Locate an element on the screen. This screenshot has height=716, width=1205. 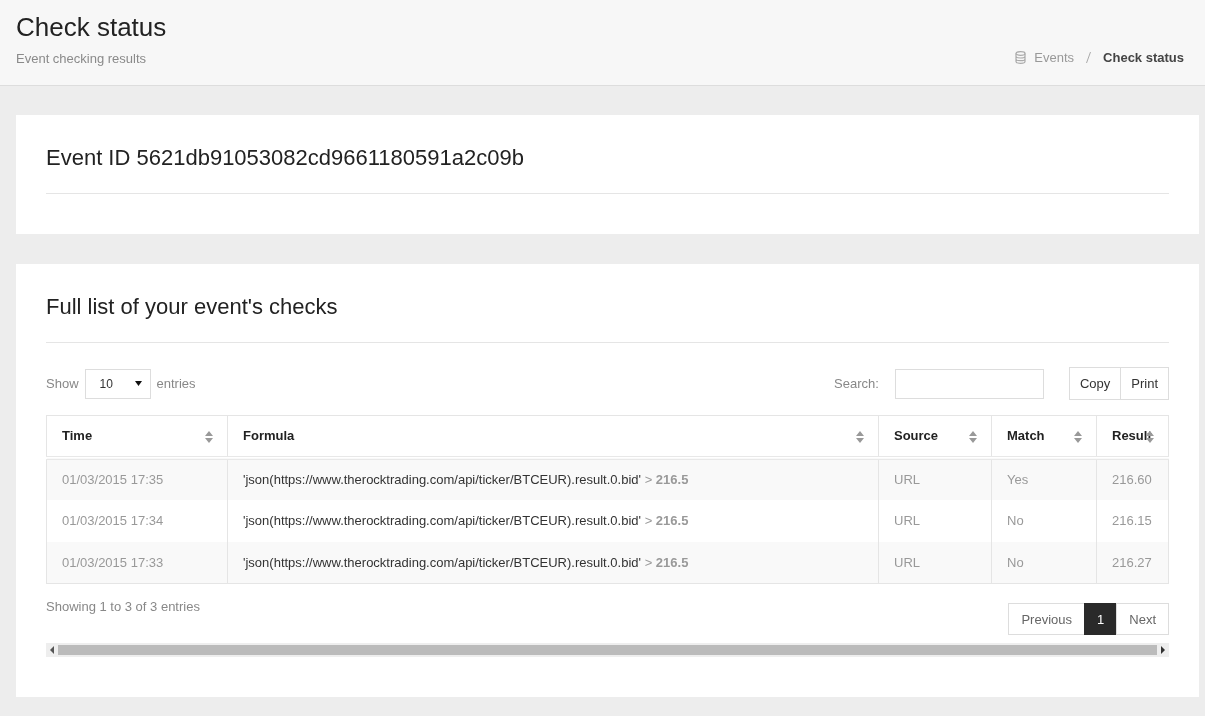
database-icon is located at coordinates (1021, 57).